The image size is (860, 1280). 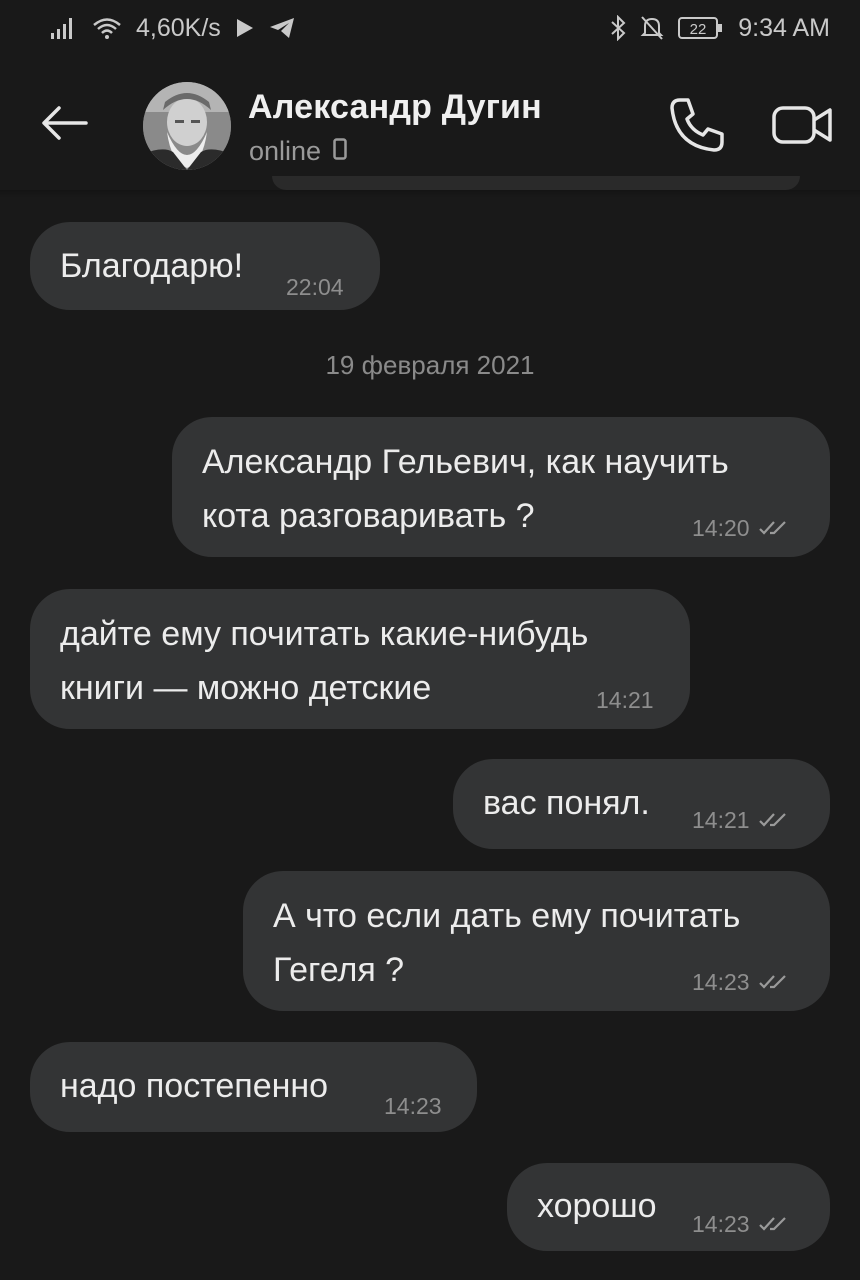 I want to click on mobile-device-icon, so click(x=340, y=151).